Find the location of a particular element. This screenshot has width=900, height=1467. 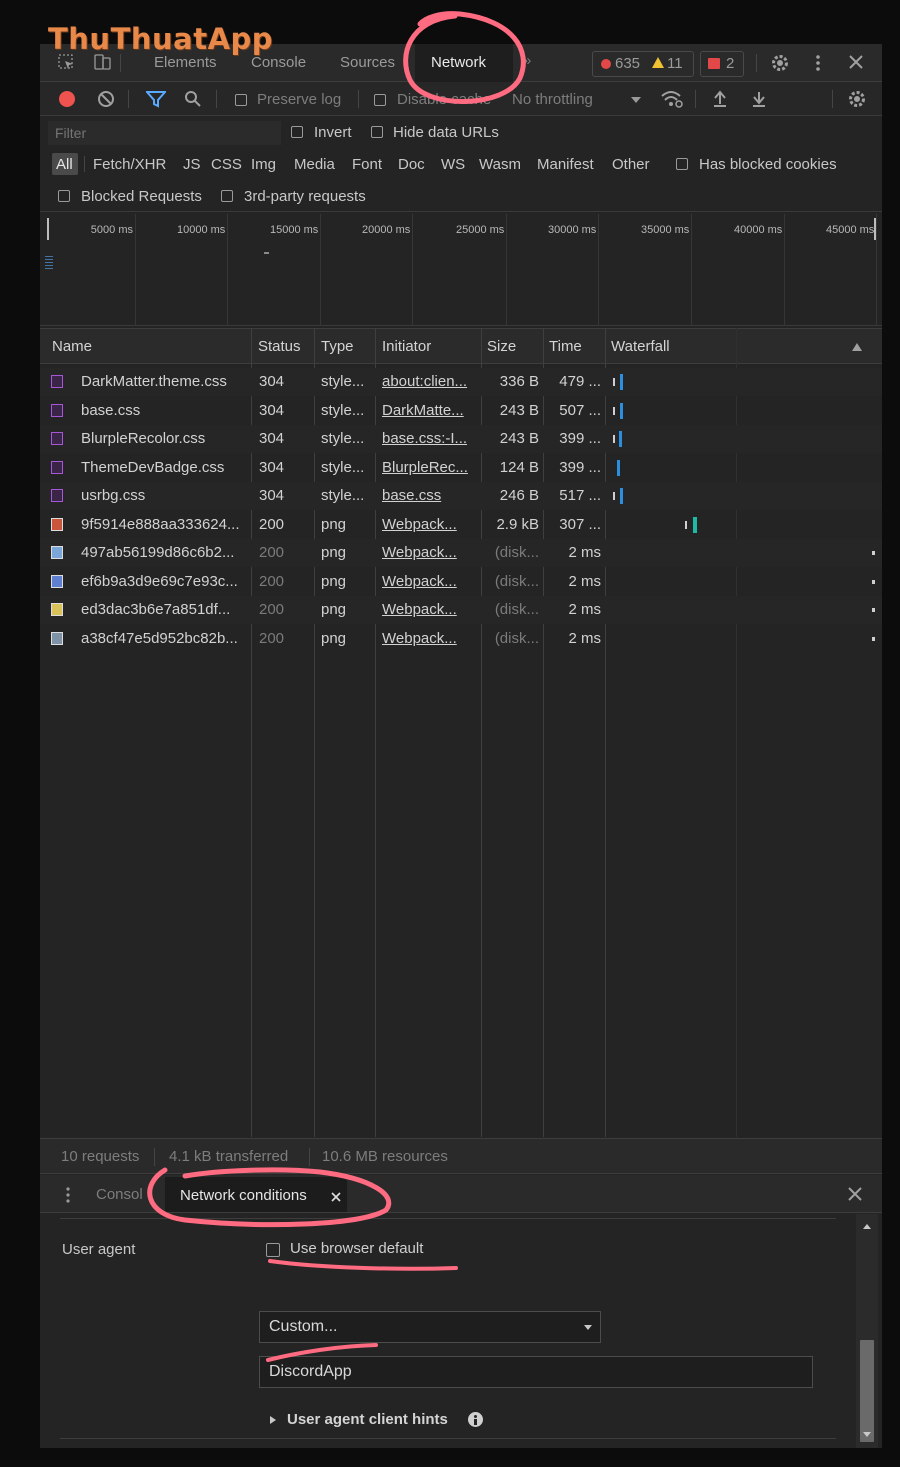

search-icon is located at coordinates (193, 99).